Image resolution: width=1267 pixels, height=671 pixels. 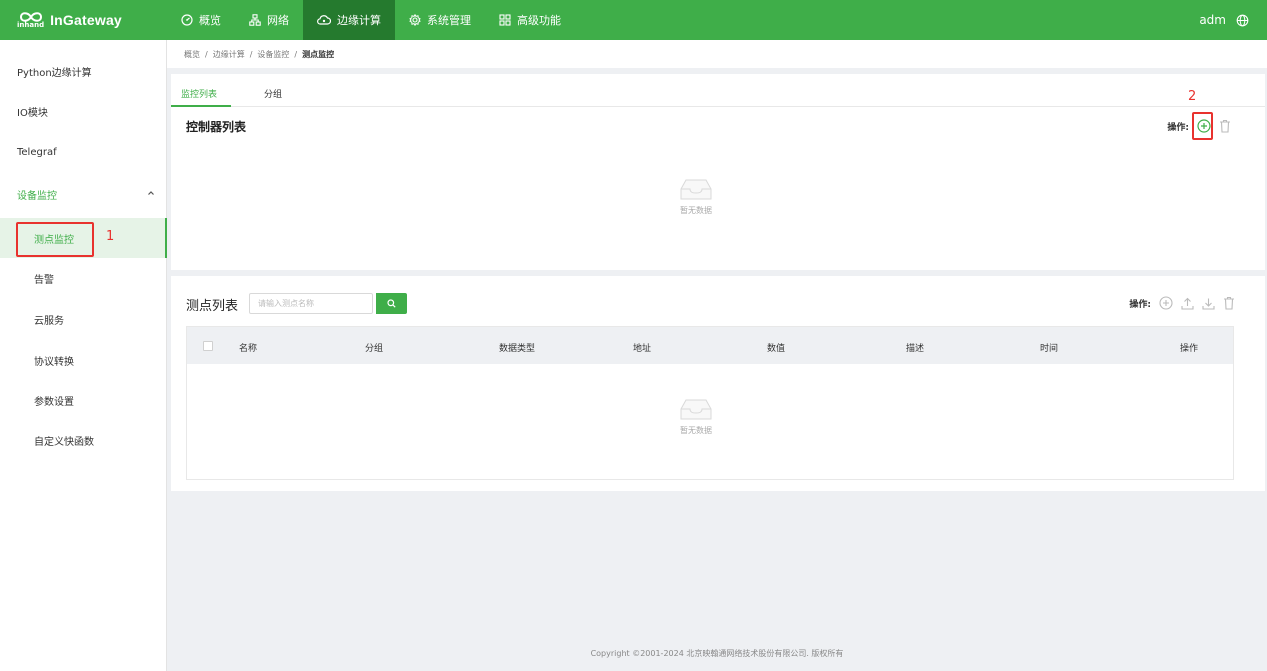 I want to click on nav-system-management: 系统管理, so click(x=440, y=20).